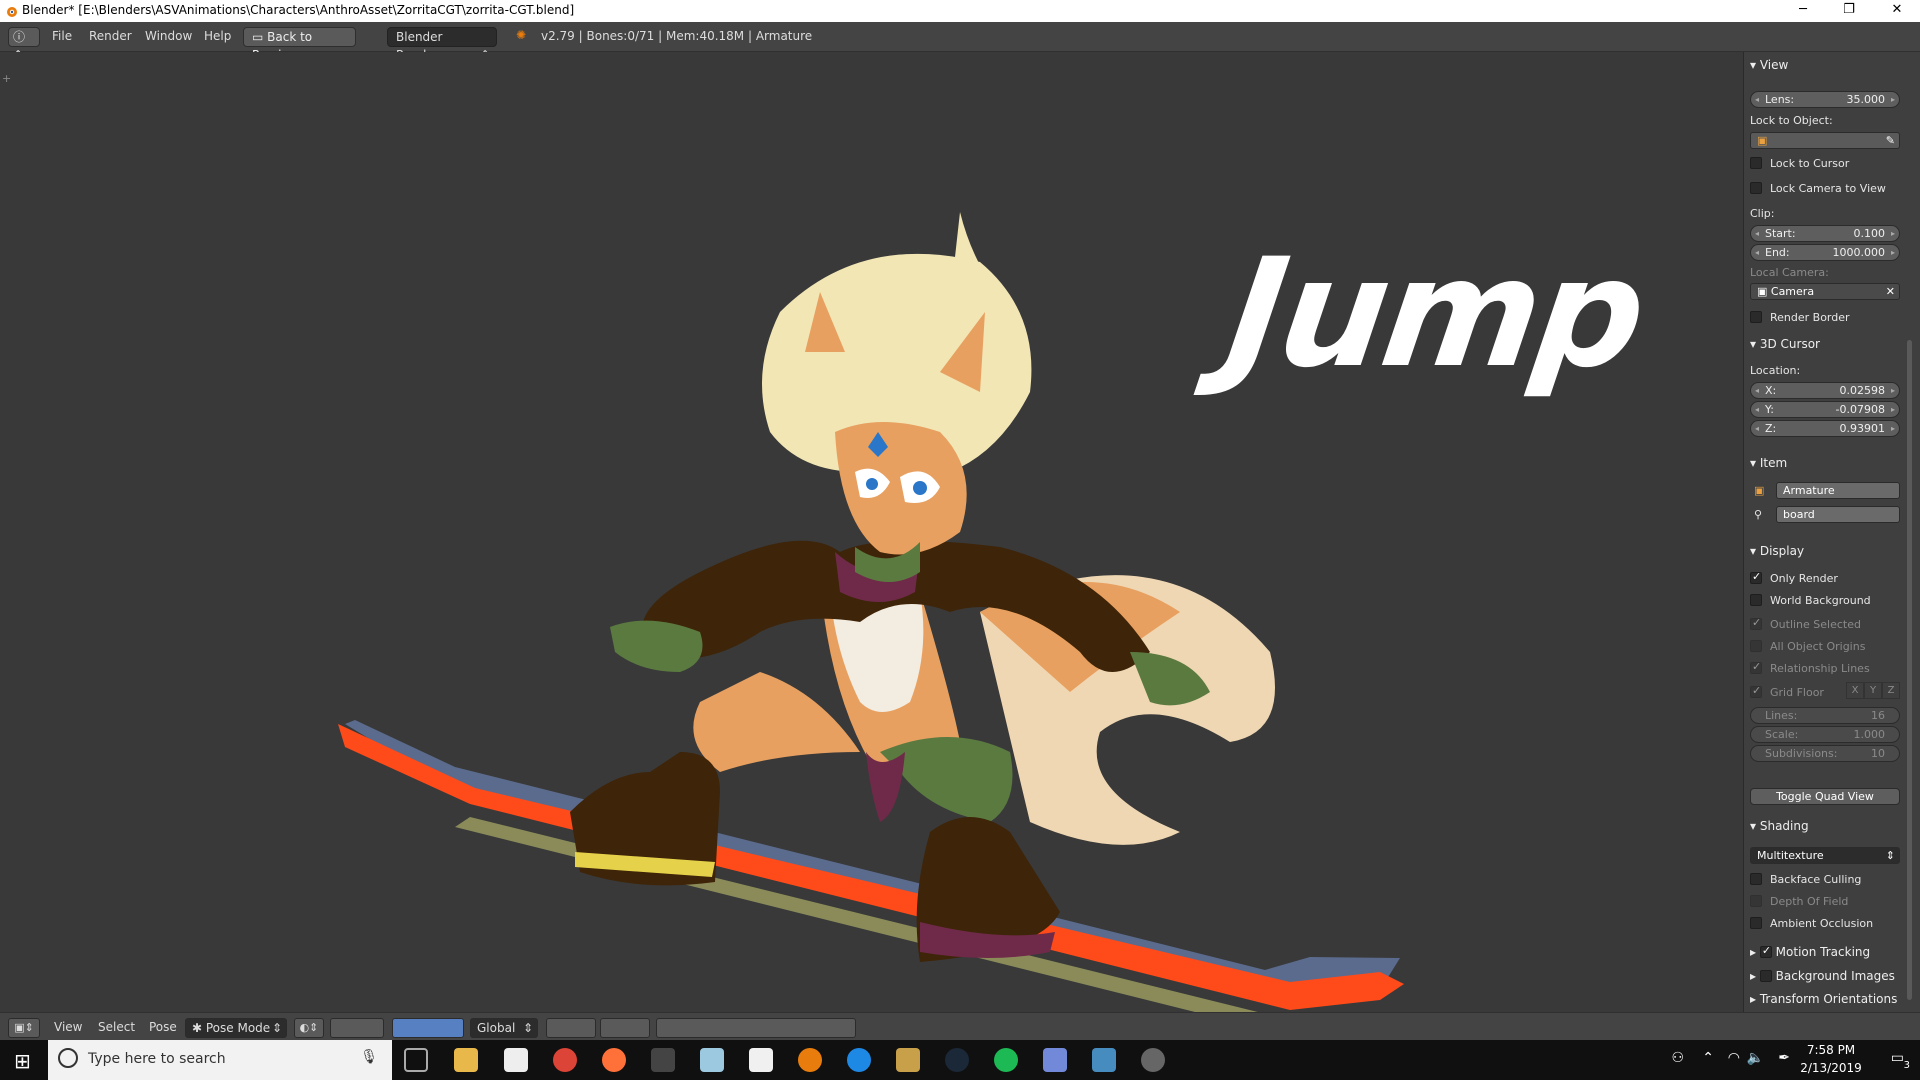 The width and height of the screenshot is (1920, 1080). Describe the element at coordinates (1890, 140) in the screenshot. I see `eyedropper-icon: ✎` at that location.